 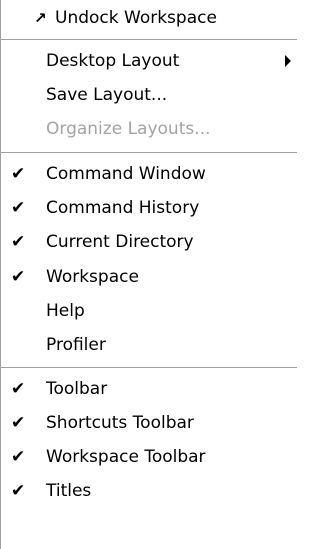 I want to click on menu-item-label: Help, so click(x=65, y=311).